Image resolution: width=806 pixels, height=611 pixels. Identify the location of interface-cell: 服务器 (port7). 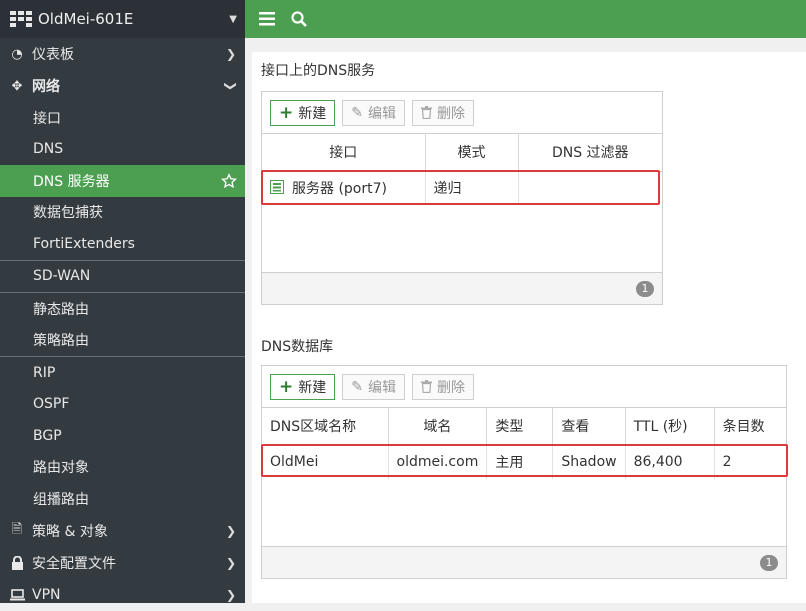
(344, 188).